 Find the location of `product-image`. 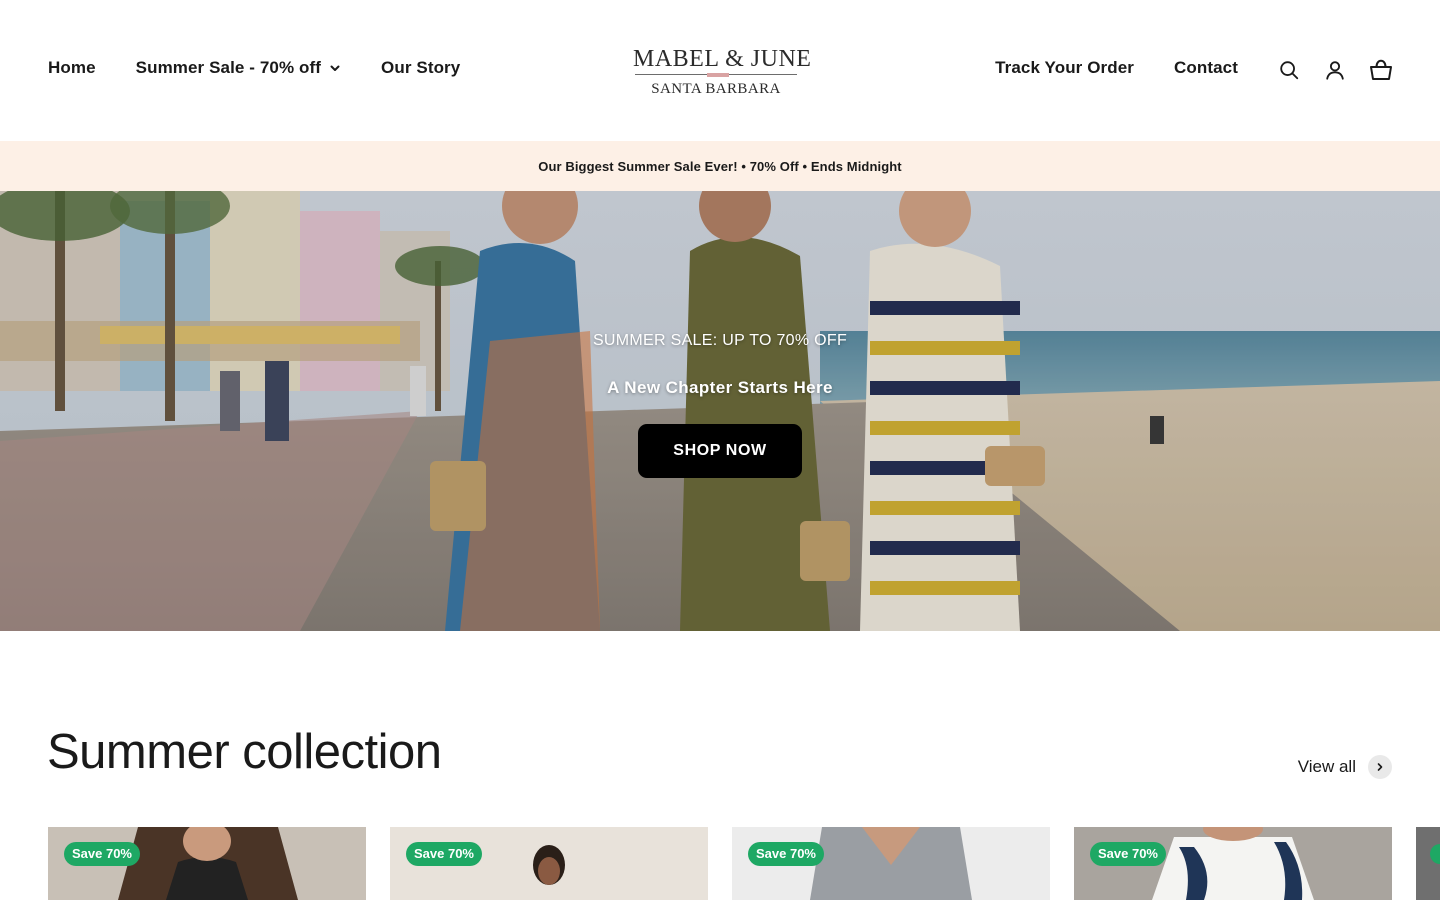

product-image is located at coordinates (1428, 863).